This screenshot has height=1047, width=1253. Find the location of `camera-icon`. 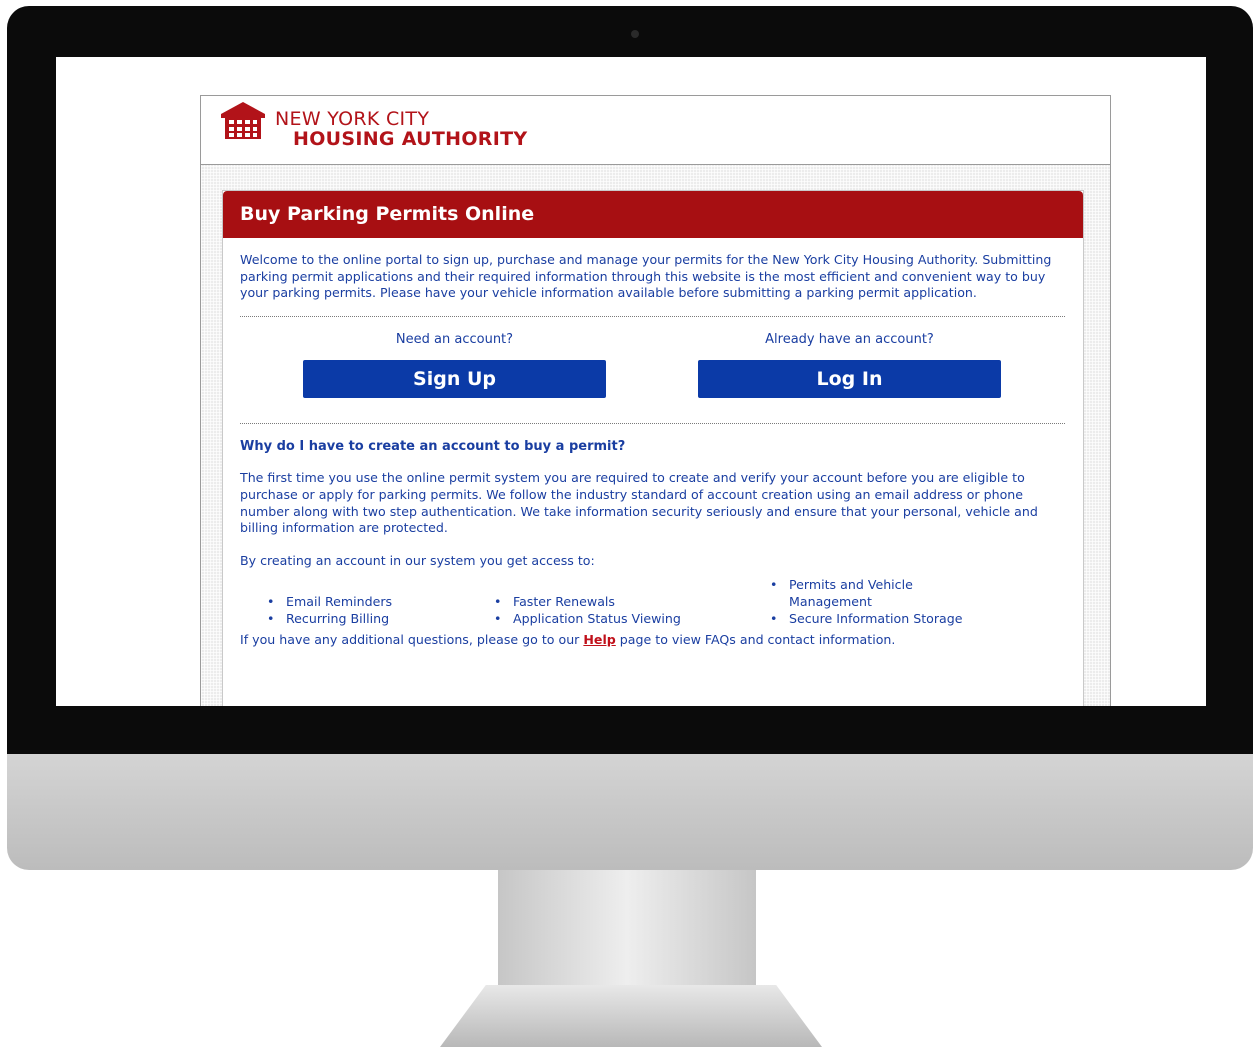

camera-icon is located at coordinates (635, 34).